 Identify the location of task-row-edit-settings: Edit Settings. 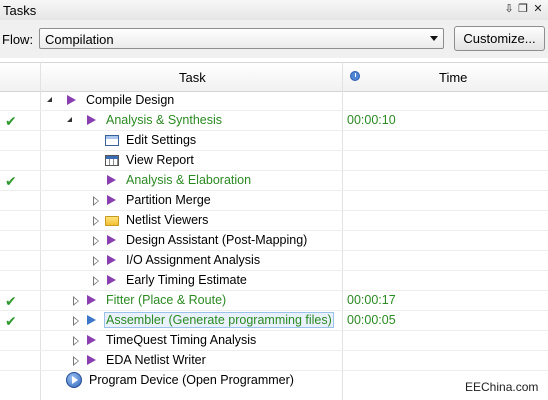
(274, 141).